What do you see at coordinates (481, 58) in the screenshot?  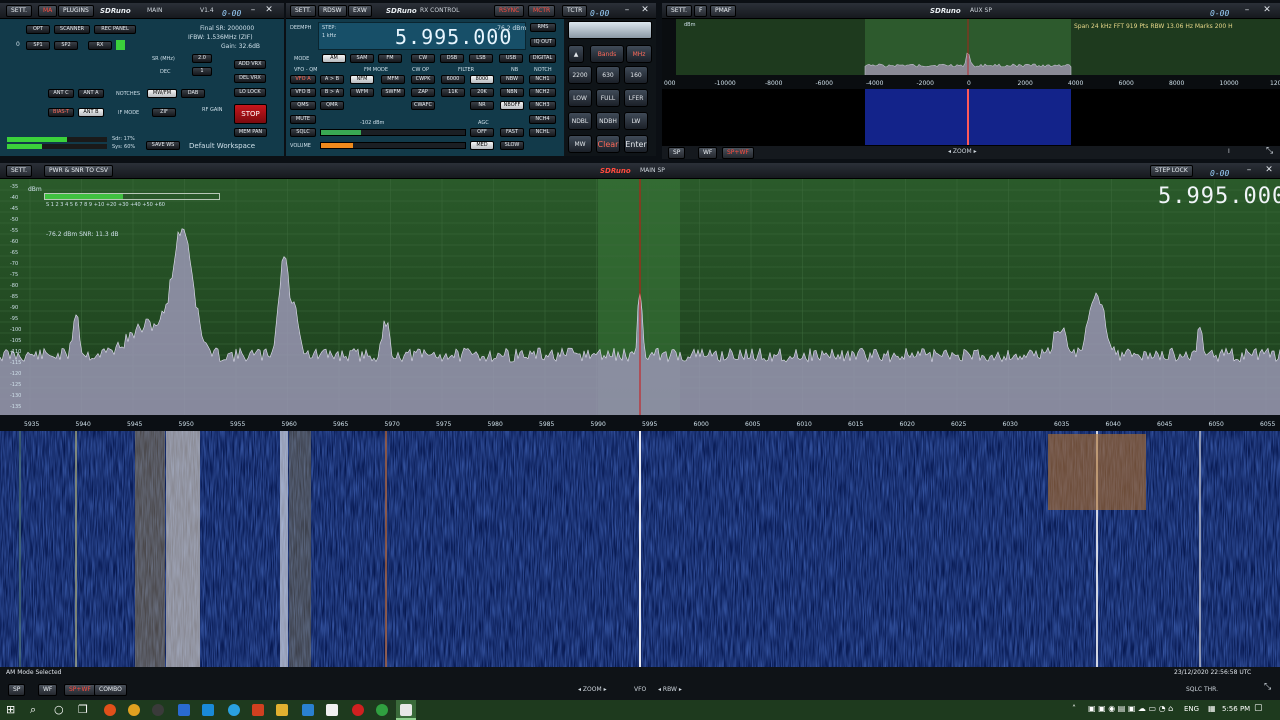 I see `mode-lsb-button: LSB` at bounding box center [481, 58].